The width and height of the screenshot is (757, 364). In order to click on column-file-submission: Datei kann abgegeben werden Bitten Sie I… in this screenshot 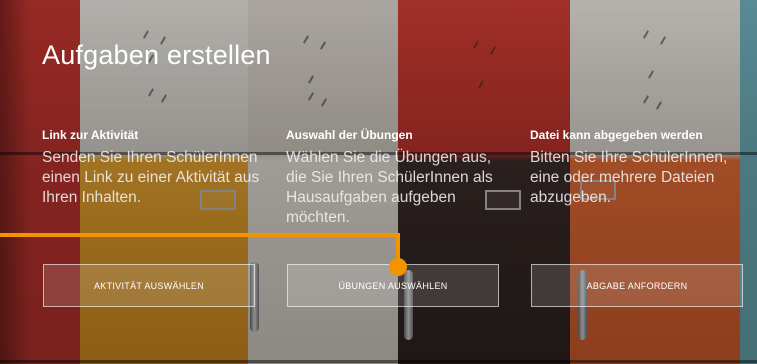, I will do `click(642, 168)`.